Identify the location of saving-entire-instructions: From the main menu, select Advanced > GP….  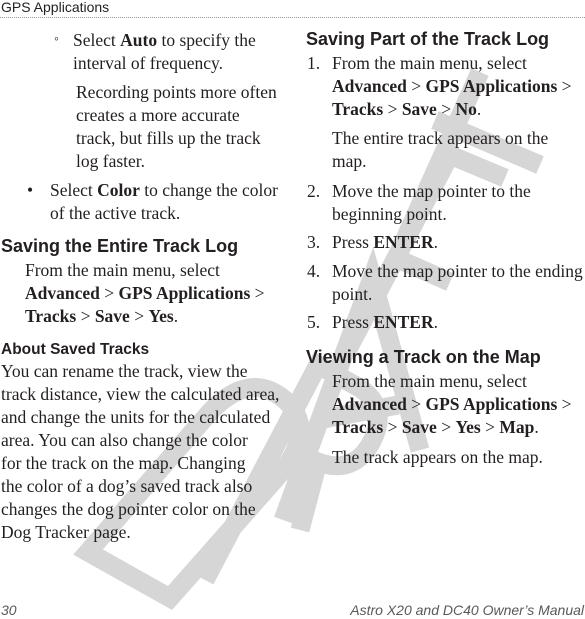
(145, 293).